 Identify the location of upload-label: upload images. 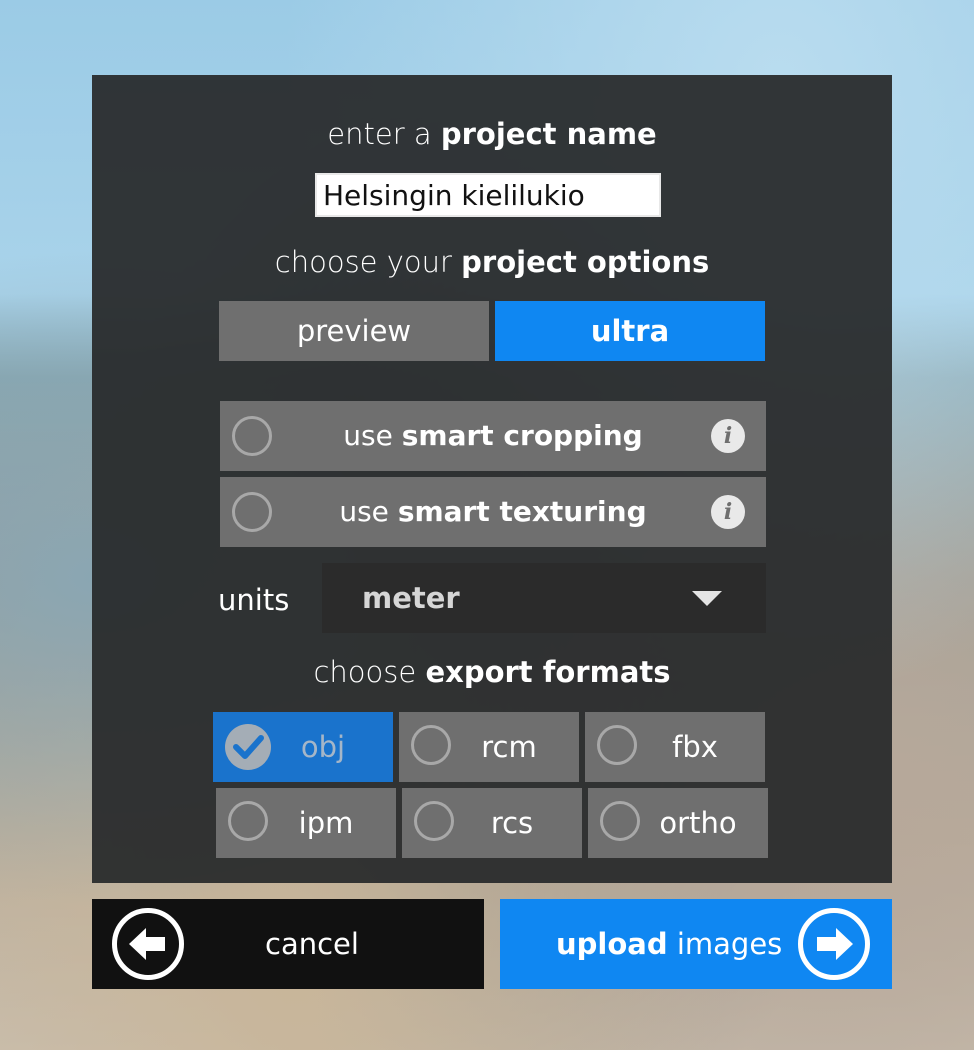
(669, 944).